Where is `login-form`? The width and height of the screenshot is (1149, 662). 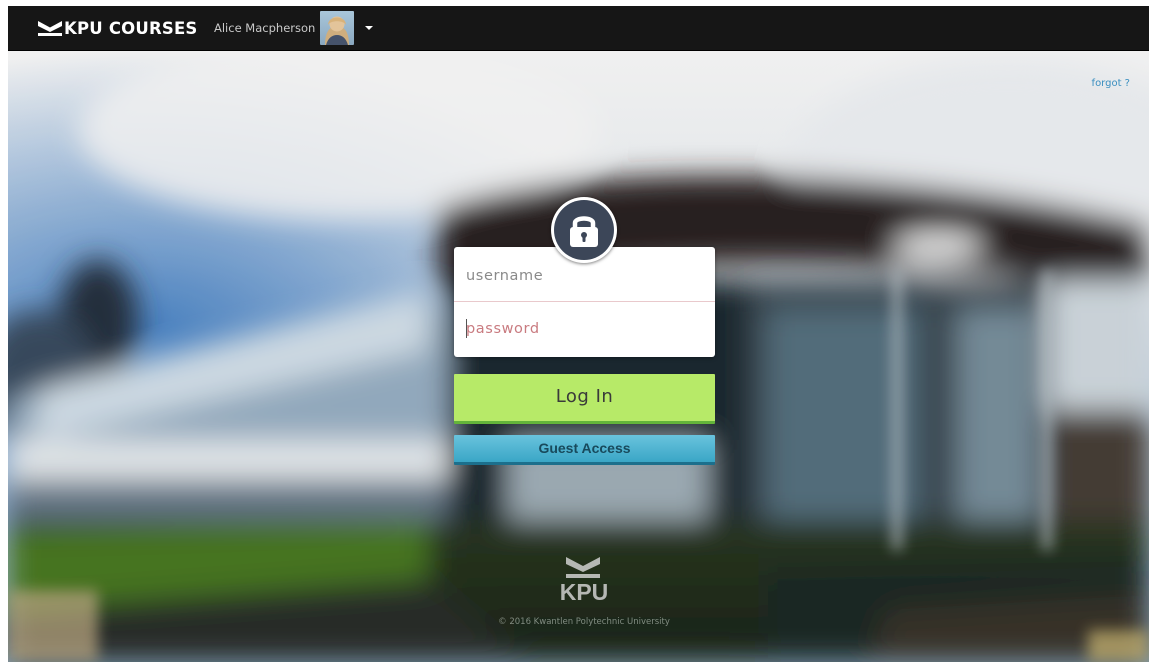 login-form is located at coordinates (584, 302).